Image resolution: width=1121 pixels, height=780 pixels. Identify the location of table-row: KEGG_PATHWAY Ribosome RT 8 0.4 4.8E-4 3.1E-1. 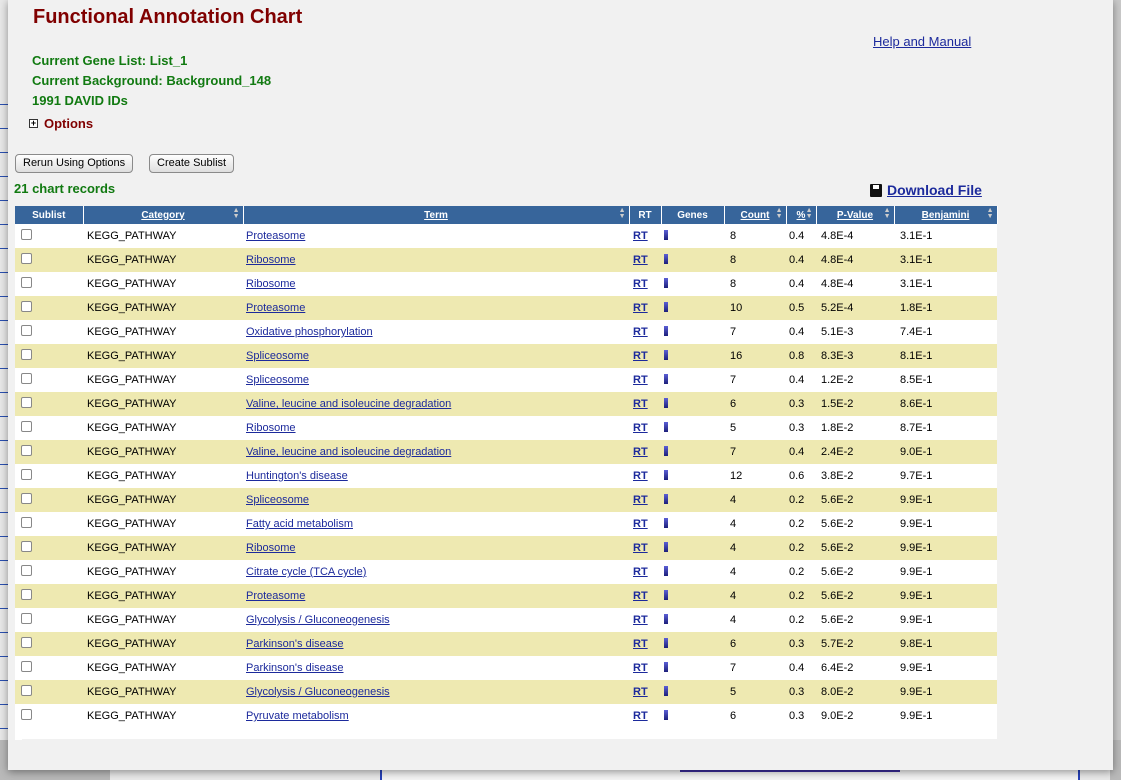
(506, 260).